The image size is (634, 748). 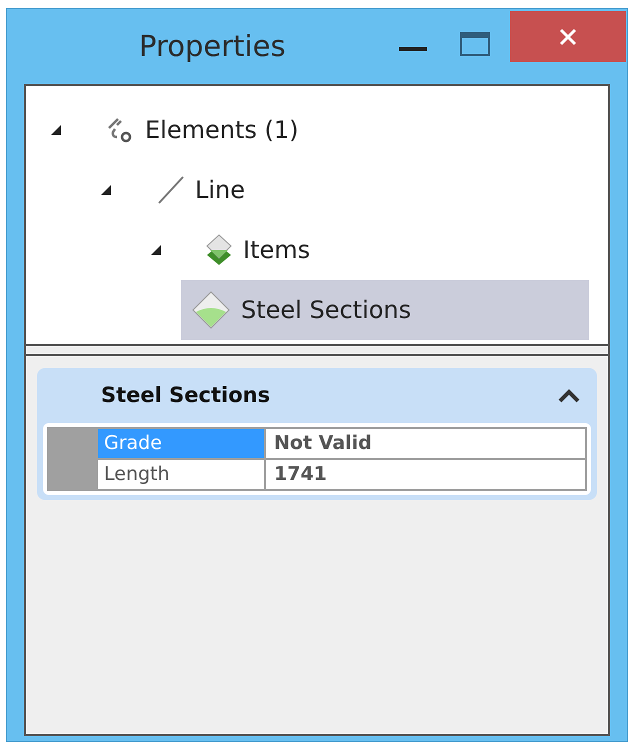 I want to click on maximize-icon, so click(x=475, y=44).